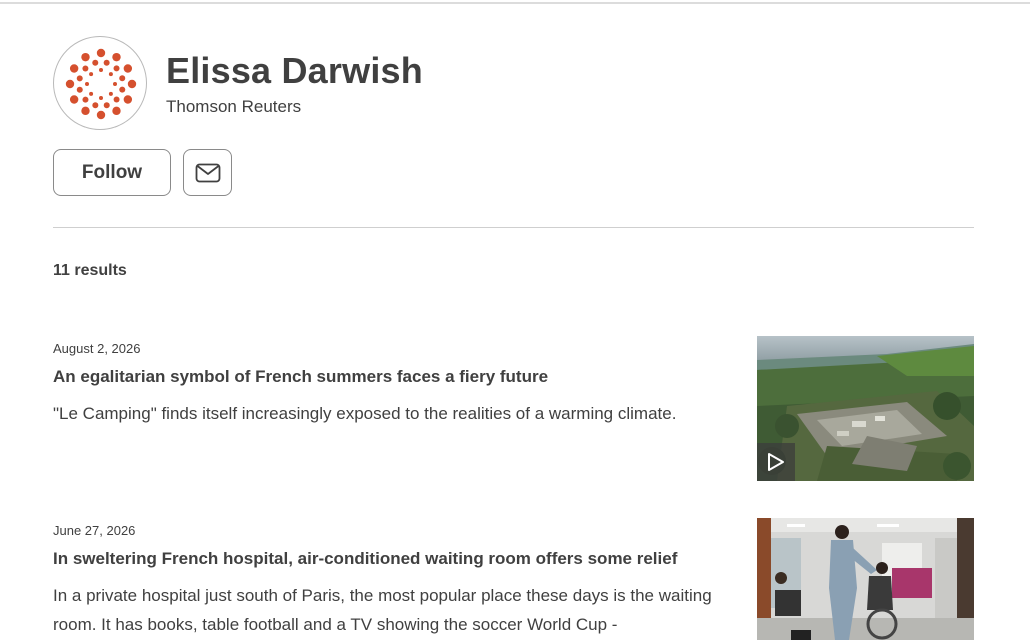  Describe the element at coordinates (294, 70) in the screenshot. I see `author-name: Elissa Darwish` at that location.